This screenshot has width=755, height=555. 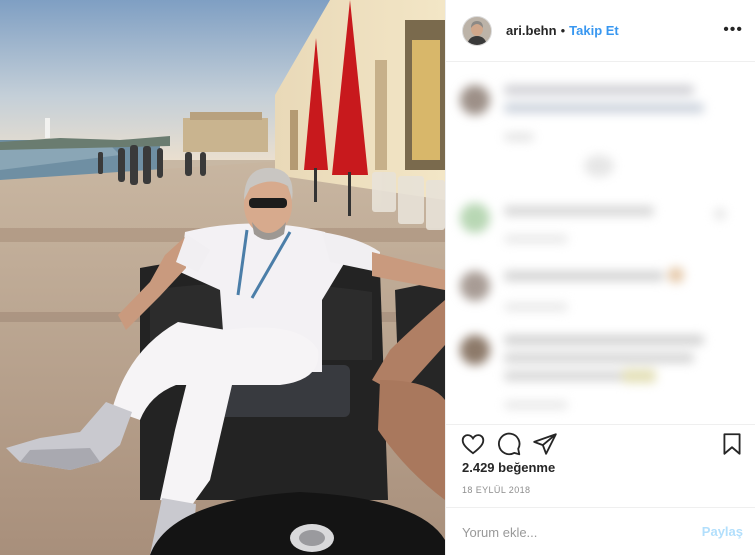 I want to click on post-header: ari.behn • Takip Et •••, so click(x=600, y=31).